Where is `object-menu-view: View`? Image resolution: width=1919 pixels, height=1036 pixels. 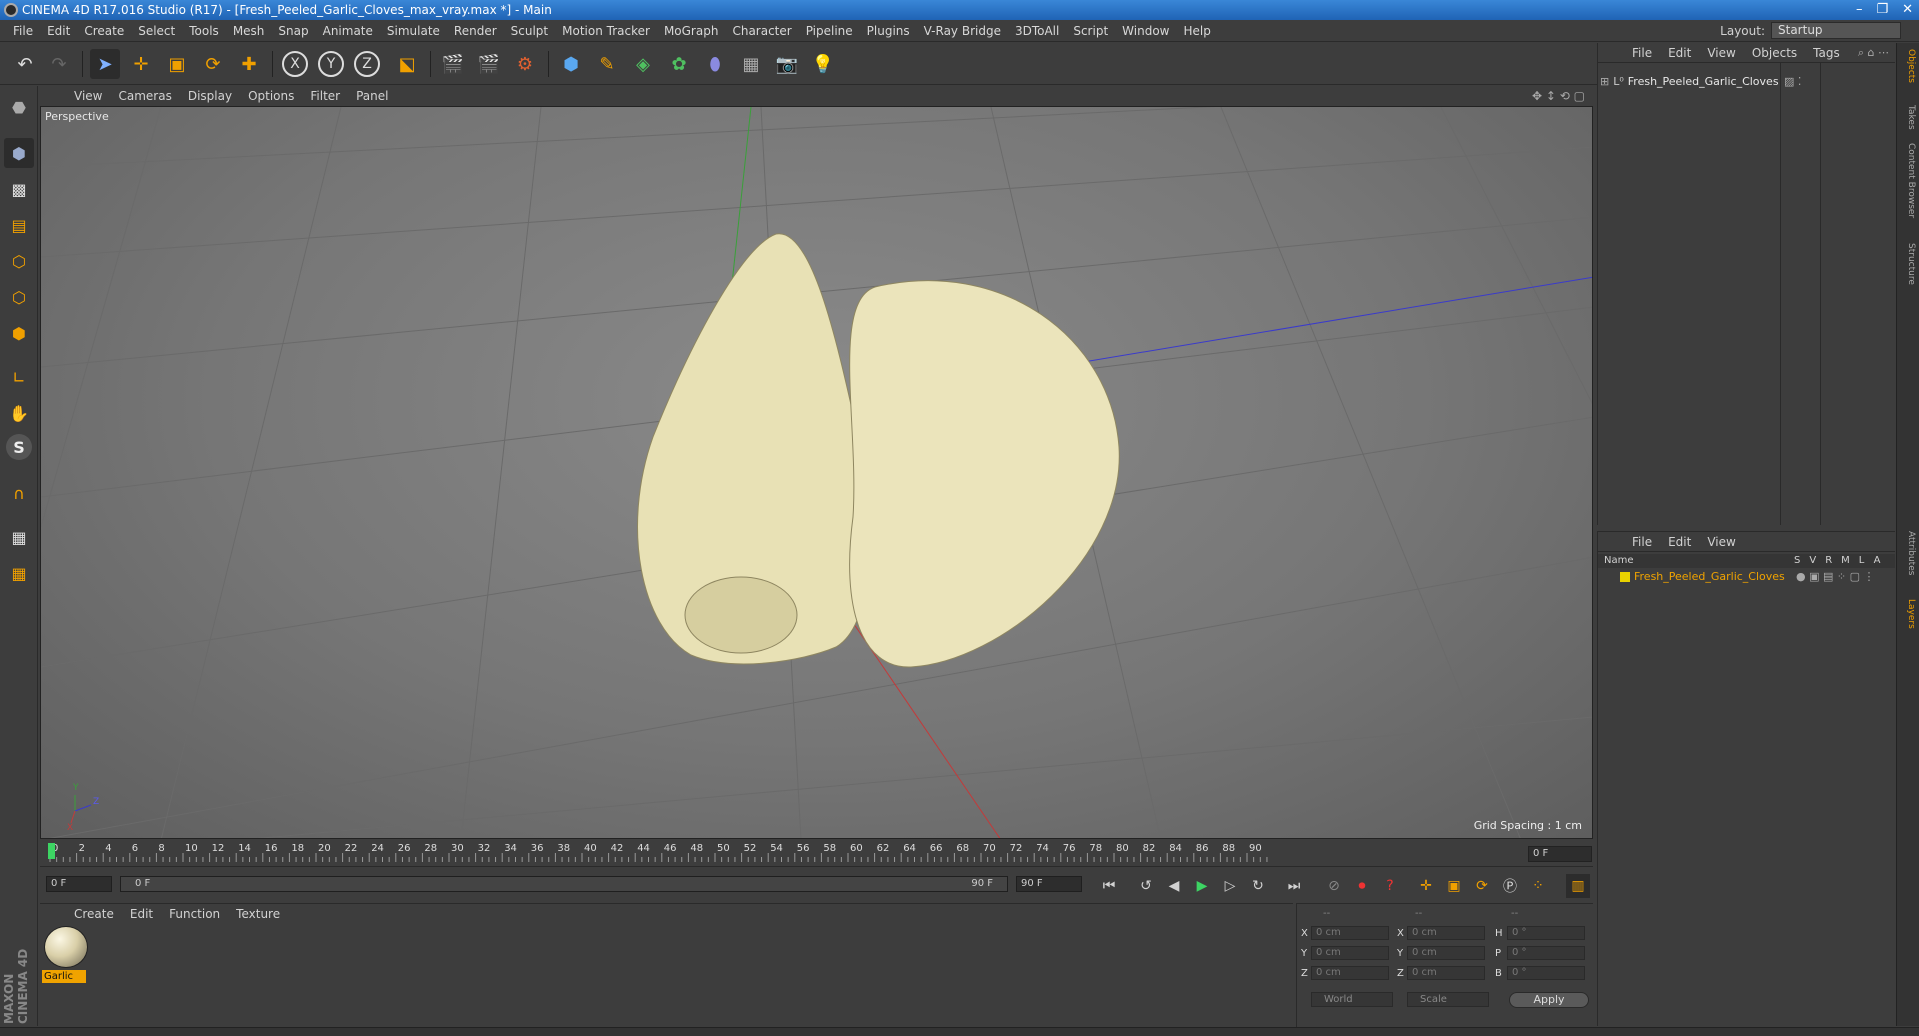
object-menu-view: View is located at coordinates (1721, 53).